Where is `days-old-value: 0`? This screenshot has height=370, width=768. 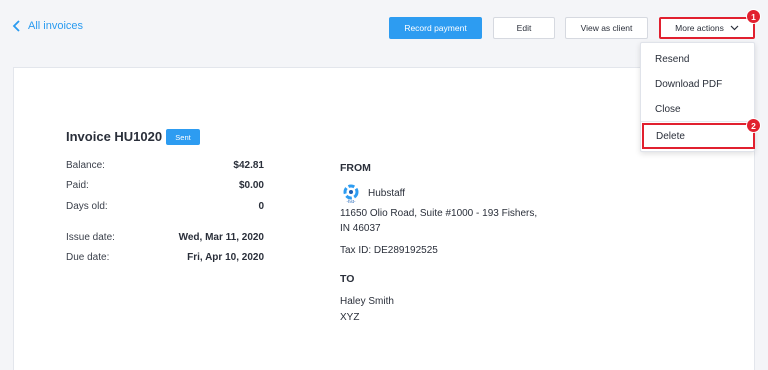 days-old-value: 0 is located at coordinates (261, 206).